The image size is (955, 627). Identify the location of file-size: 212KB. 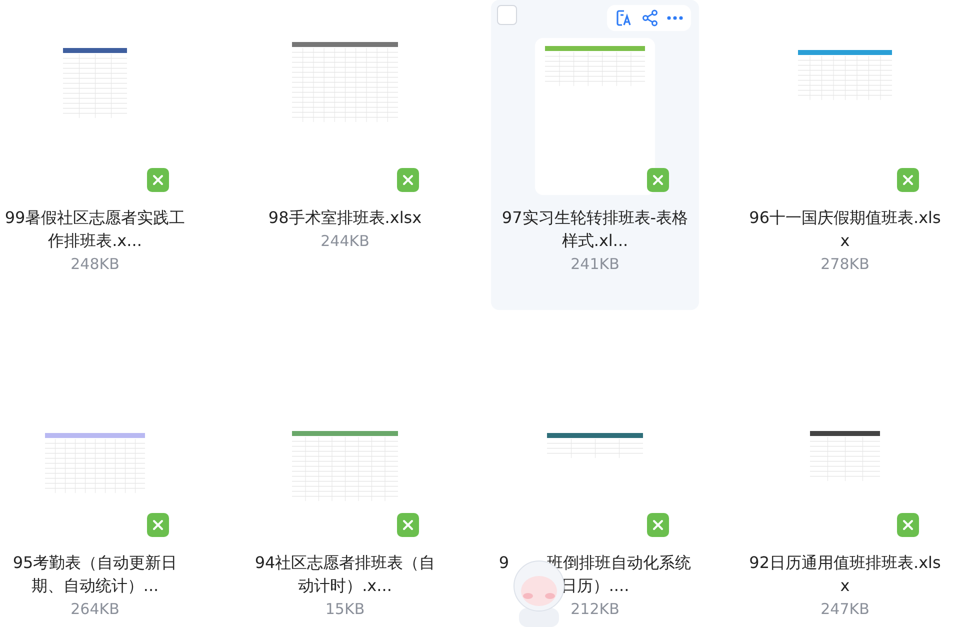
(595, 609).